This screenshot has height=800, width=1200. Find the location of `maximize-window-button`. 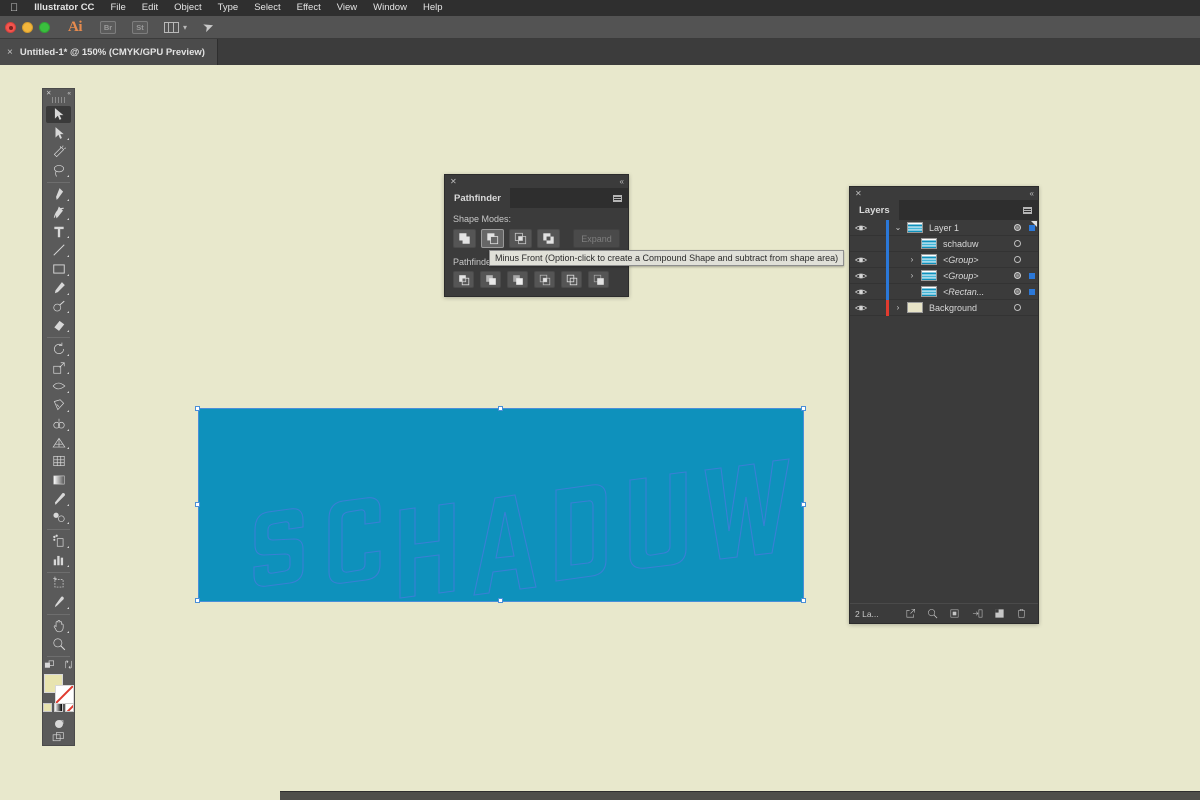

maximize-window-button is located at coordinates (44, 27).